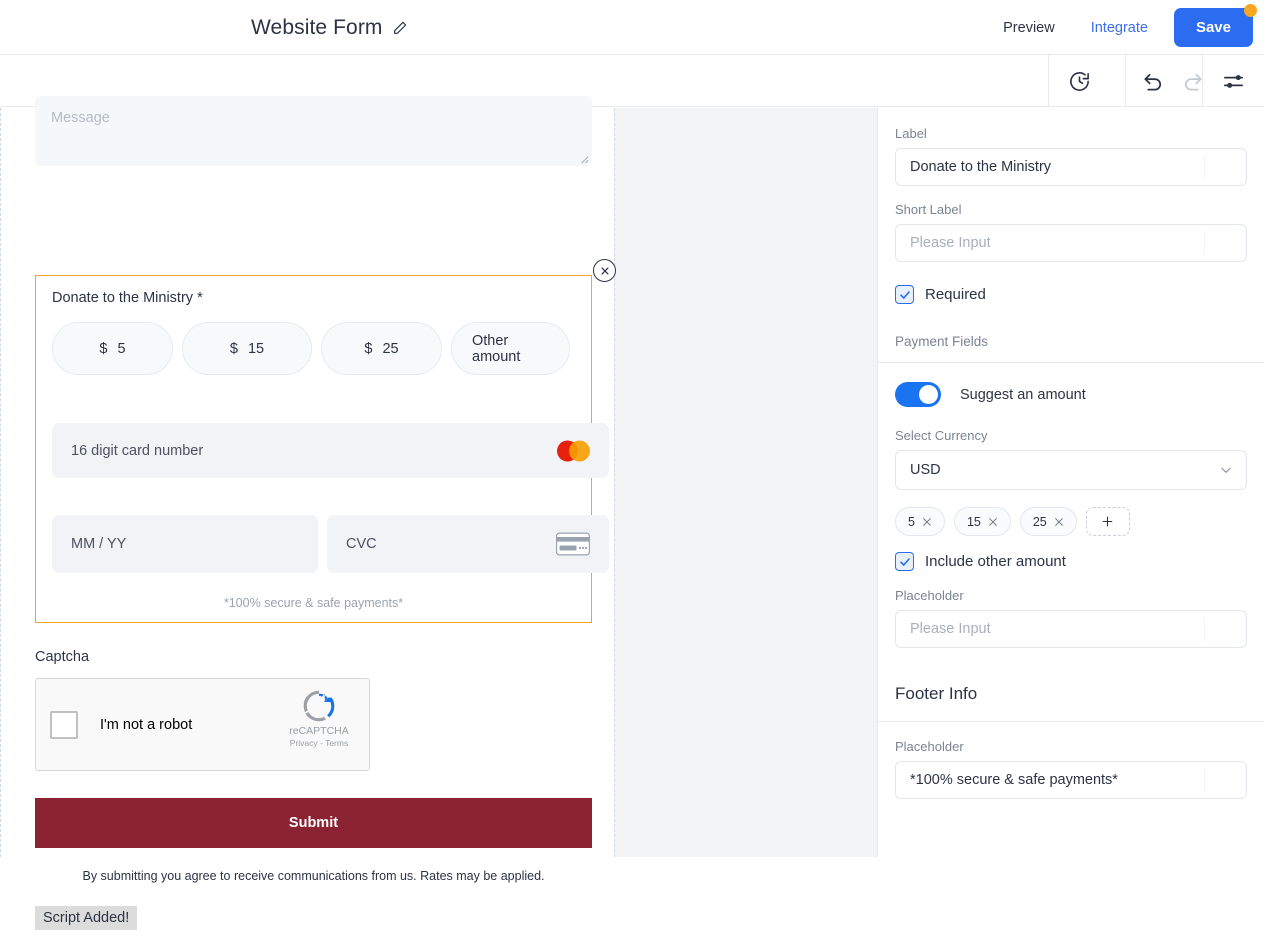 This screenshot has width=1264, height=930. Describe the element at coordinates (80, 118) in the screenshot. I see `message-placeholder: Message` at that location.